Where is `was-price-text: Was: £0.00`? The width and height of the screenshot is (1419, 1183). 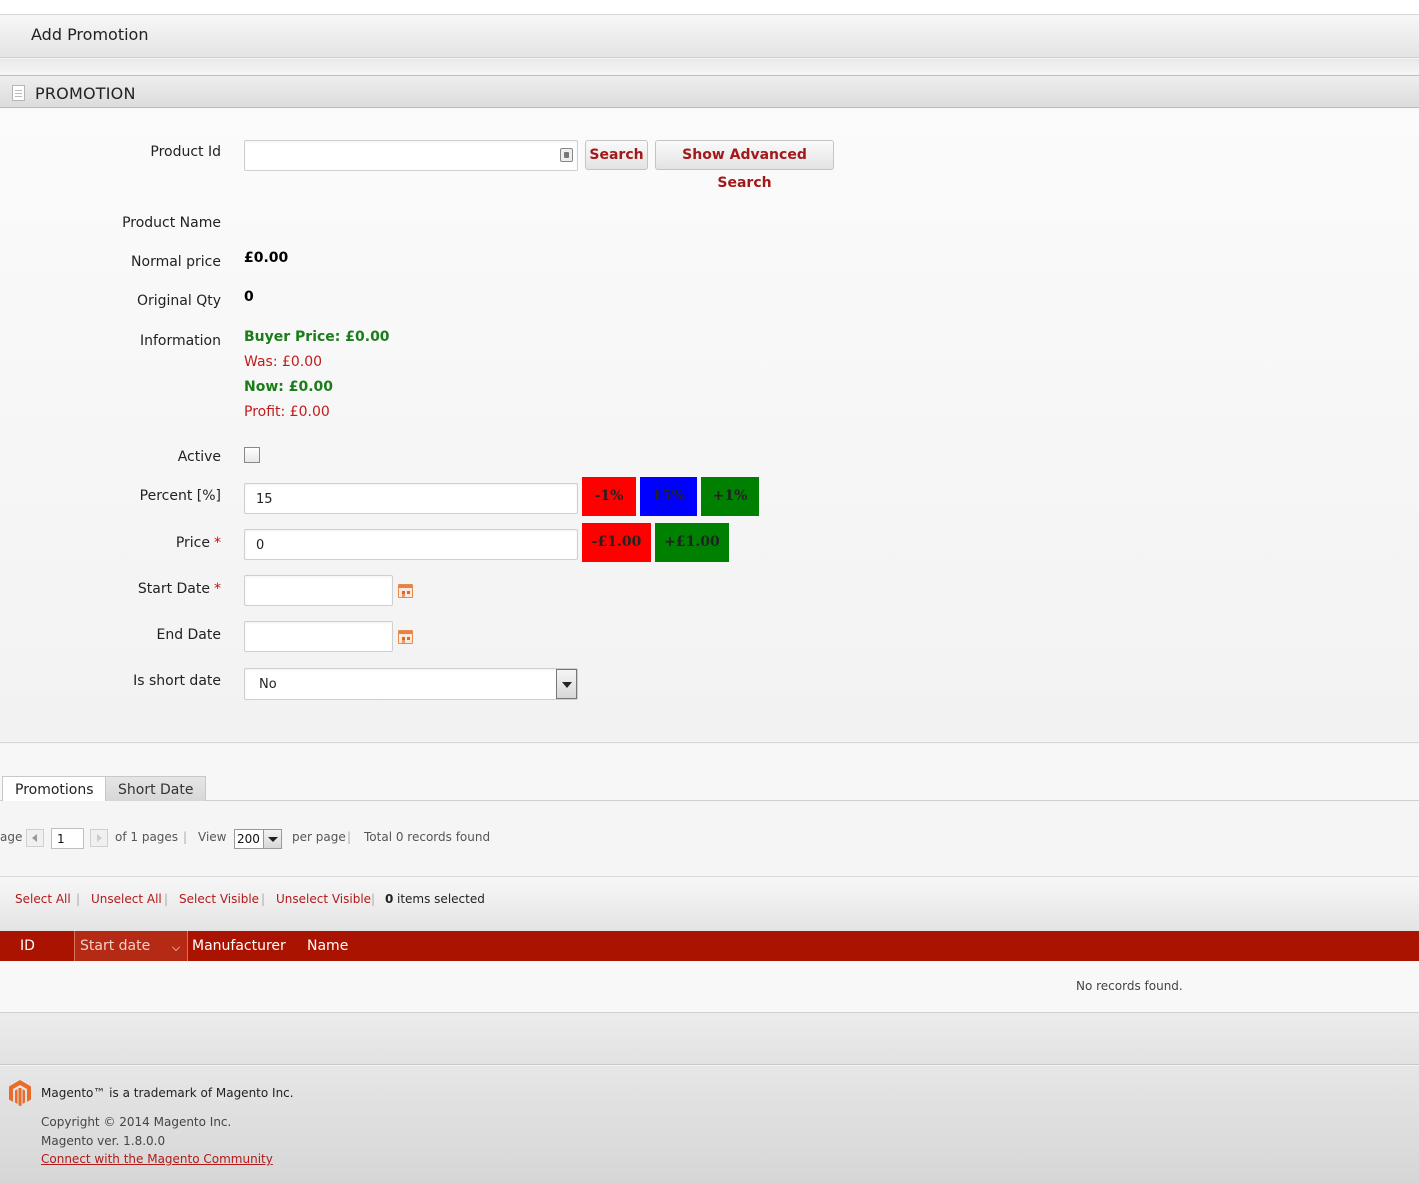
was-price-text: Was: £0.00 is located at coordinates (283, 362).